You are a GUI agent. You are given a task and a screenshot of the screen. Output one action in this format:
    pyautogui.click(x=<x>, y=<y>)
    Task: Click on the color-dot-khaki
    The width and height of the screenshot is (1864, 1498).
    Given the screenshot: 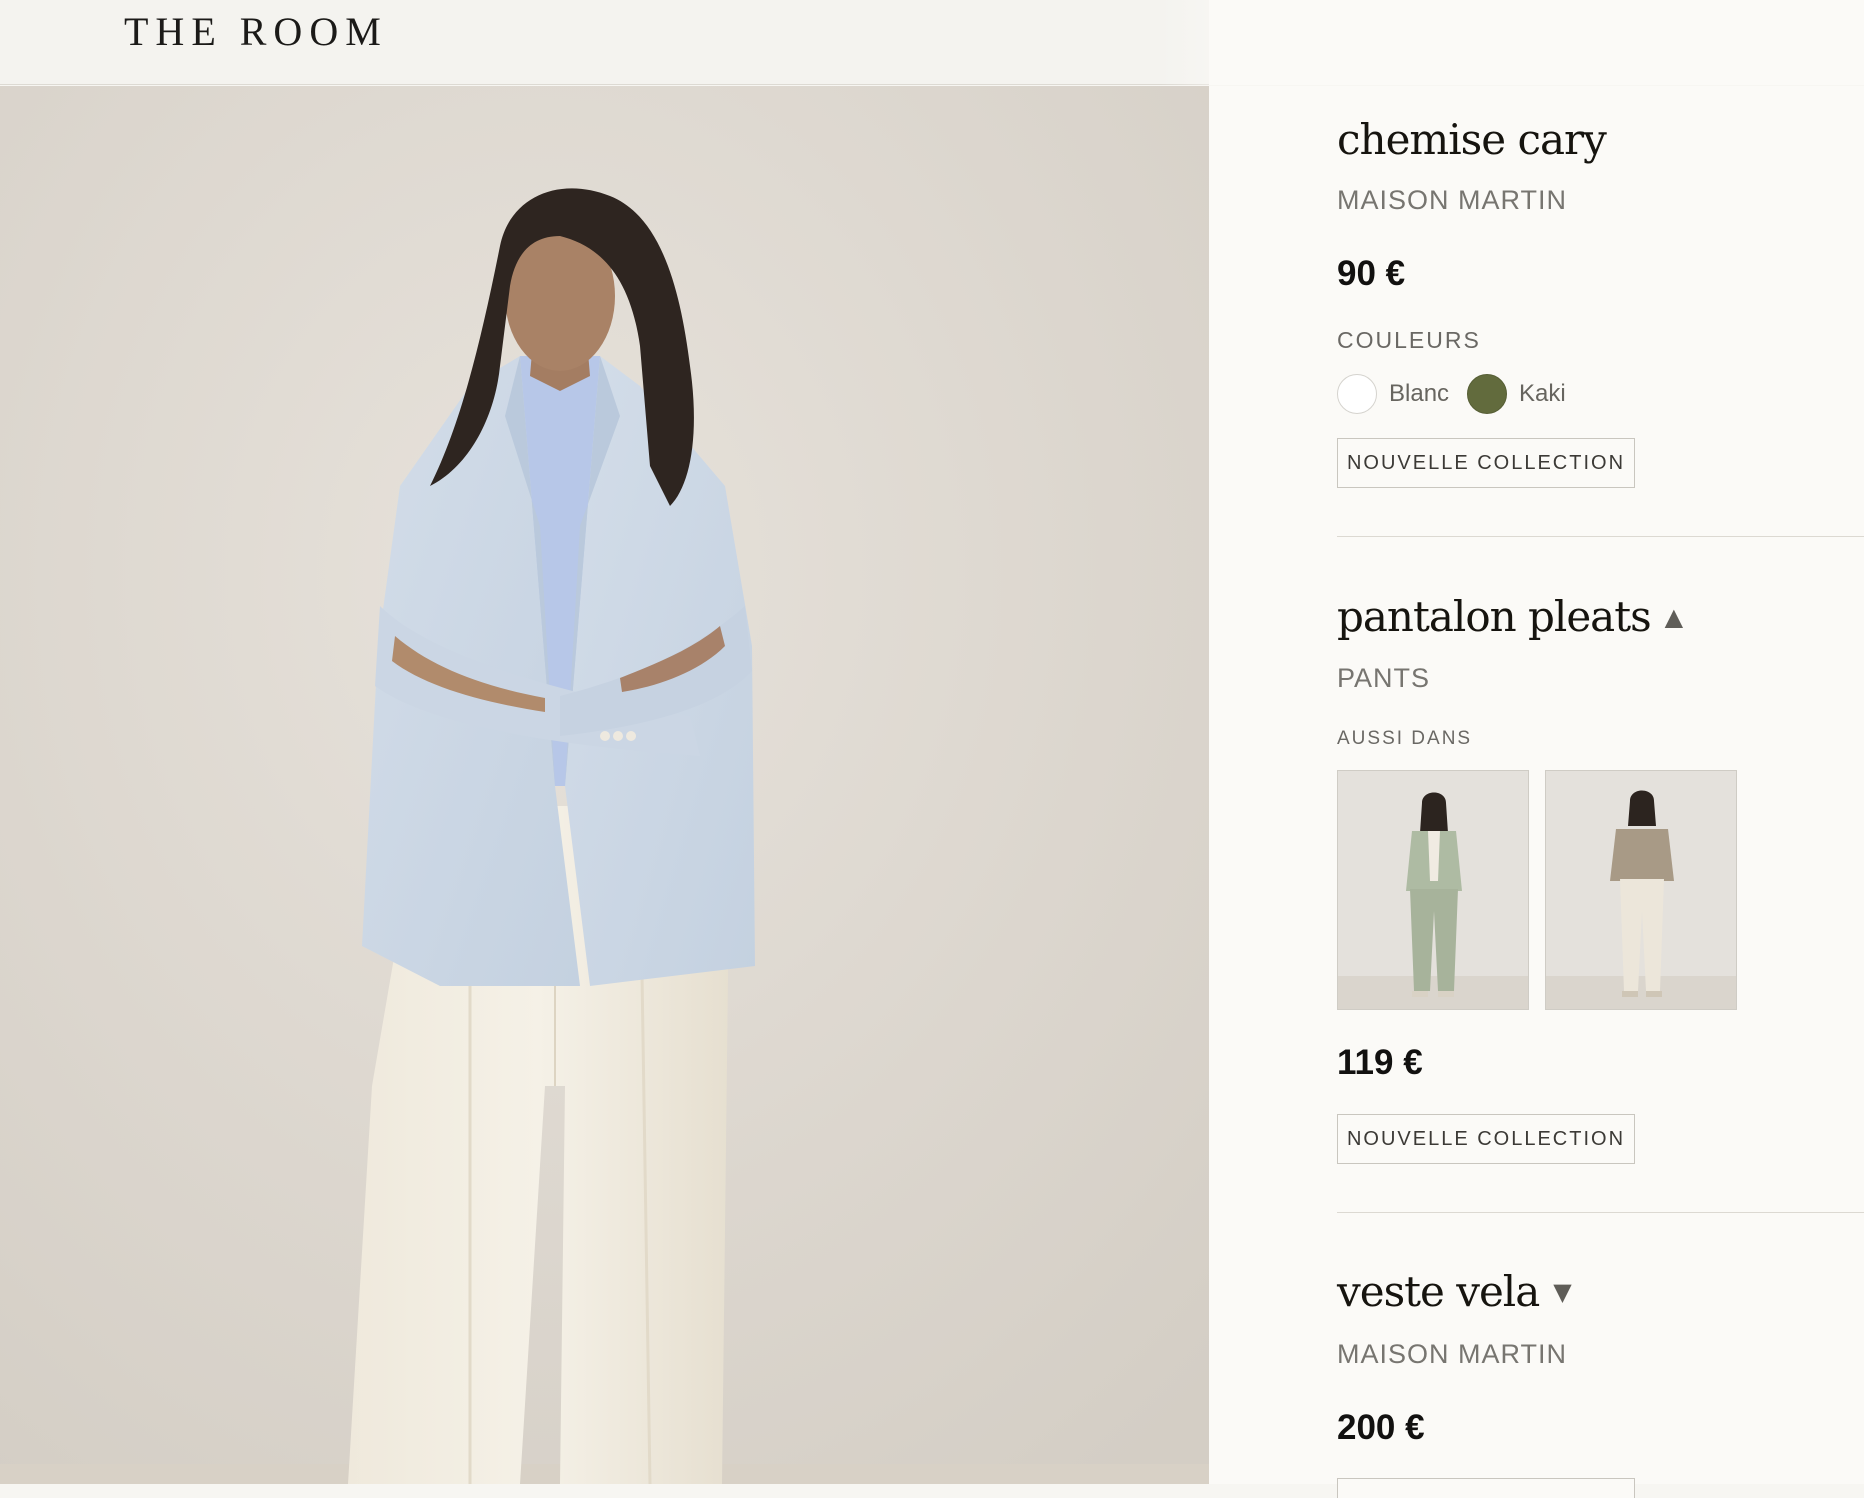 What is the action you would take?
    pyautogui.click(x=1487, y=394)
    